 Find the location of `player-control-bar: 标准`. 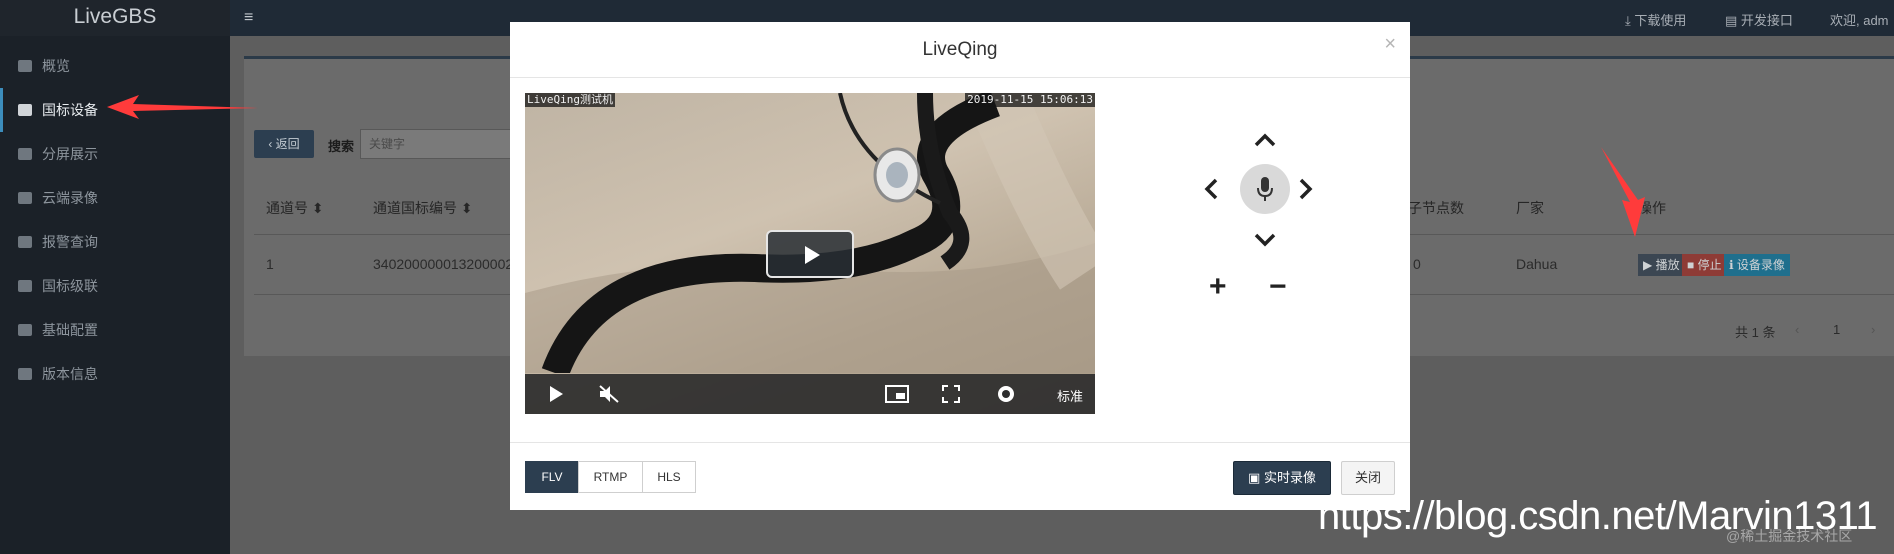

player-control-bar: 标准 is located at coordinates (810, 394).